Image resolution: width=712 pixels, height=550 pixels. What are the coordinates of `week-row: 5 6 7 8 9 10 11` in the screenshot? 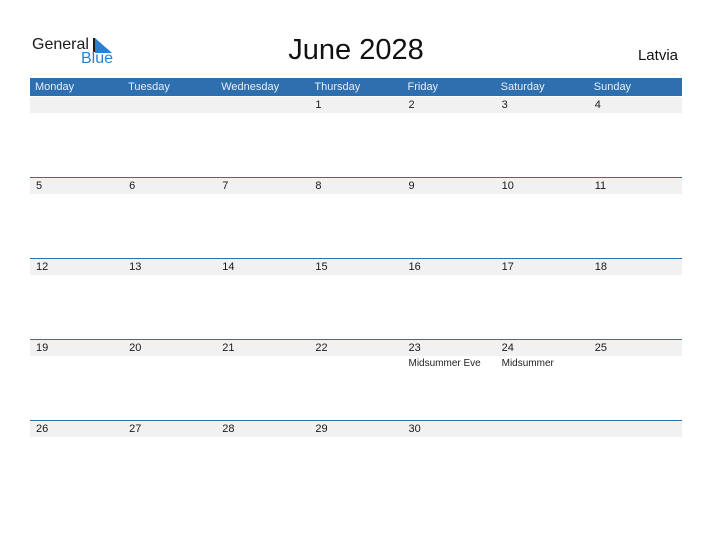 It's located at (356, 218).